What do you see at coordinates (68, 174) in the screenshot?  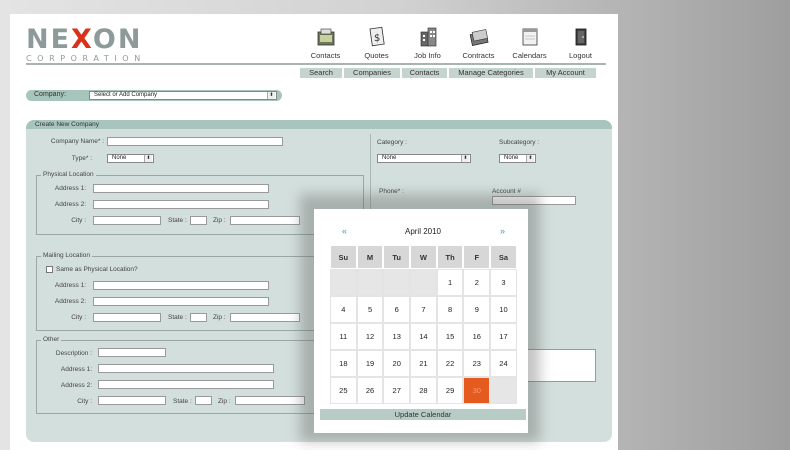 I see `physical-location-legend: Physical Location` at bounding box center [68, 174].